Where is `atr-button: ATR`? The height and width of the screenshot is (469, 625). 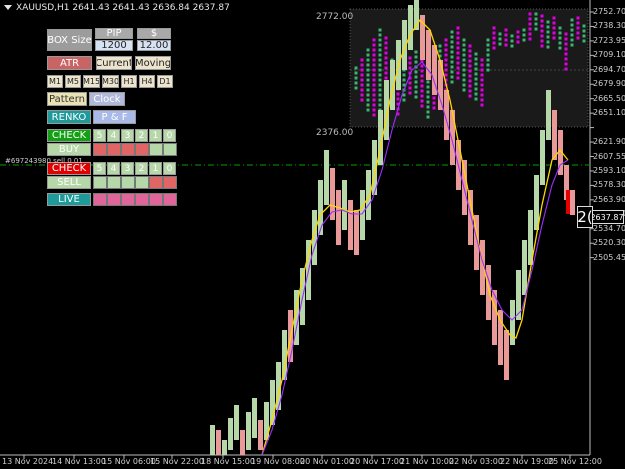
atr-button: ATR is located at coordinates (69, 63).